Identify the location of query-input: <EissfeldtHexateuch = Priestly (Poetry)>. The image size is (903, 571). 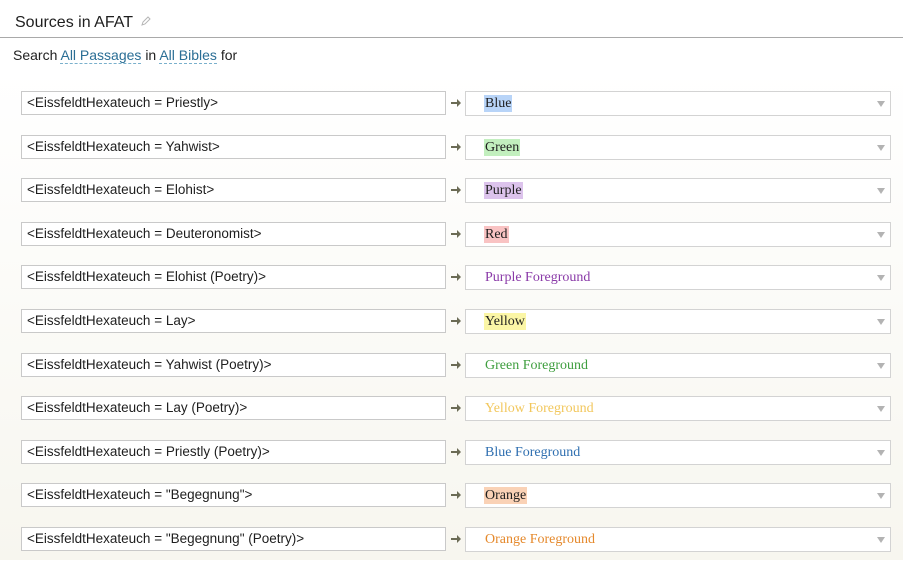
(233, 451).